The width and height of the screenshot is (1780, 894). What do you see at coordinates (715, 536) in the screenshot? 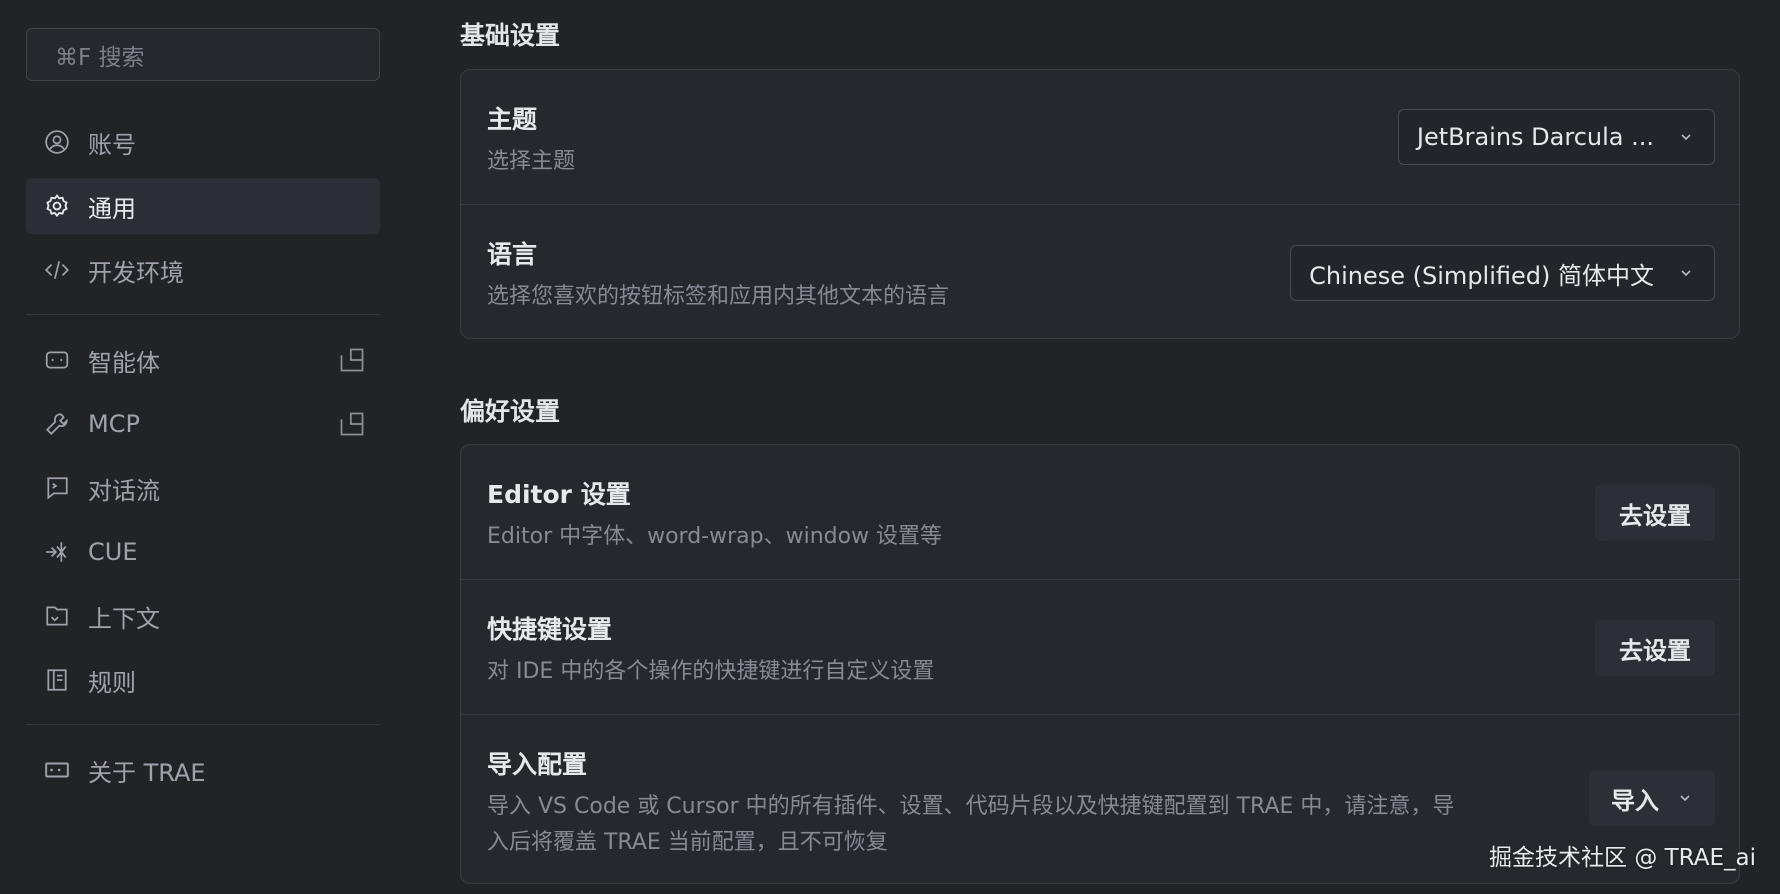
I see `editor-desc: Editor 中字体、word-wrap、window 设置等` at bounding box center [715, 536].